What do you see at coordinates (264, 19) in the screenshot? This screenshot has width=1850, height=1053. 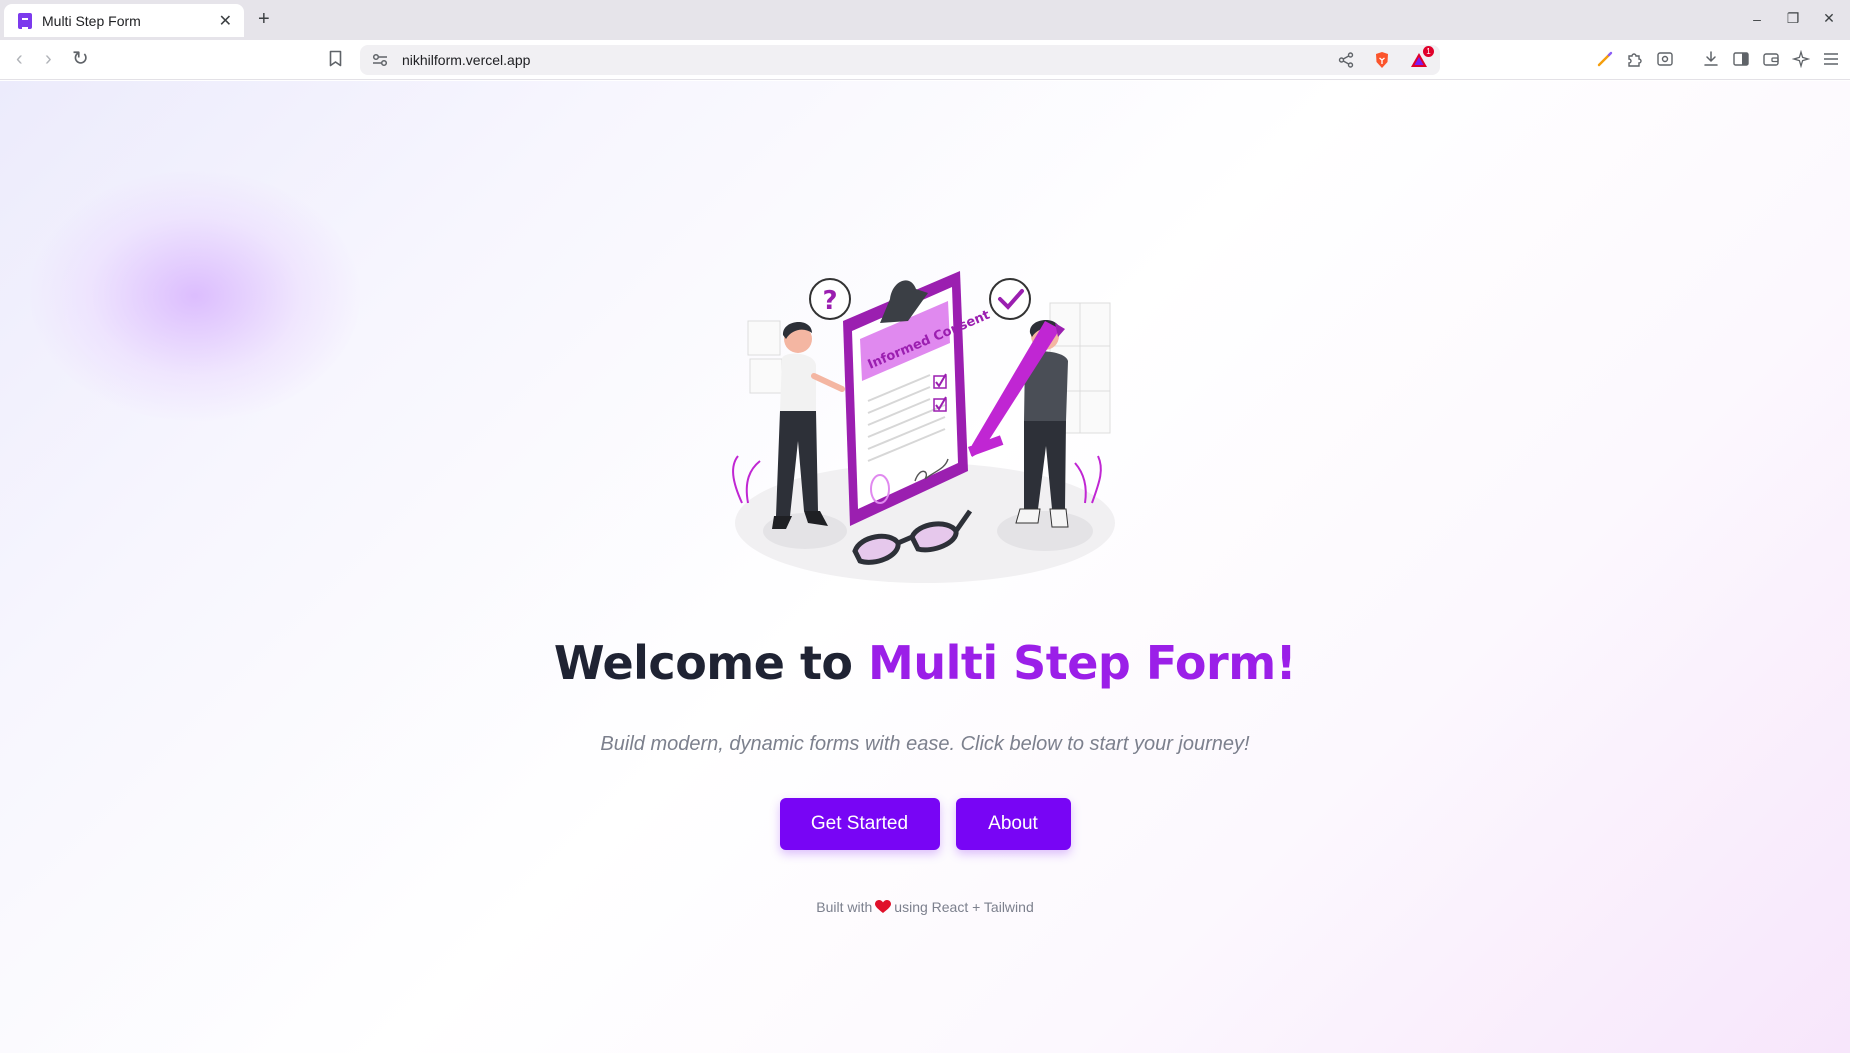 I see `new-tab-button: +` at bounding box center [264, 19].